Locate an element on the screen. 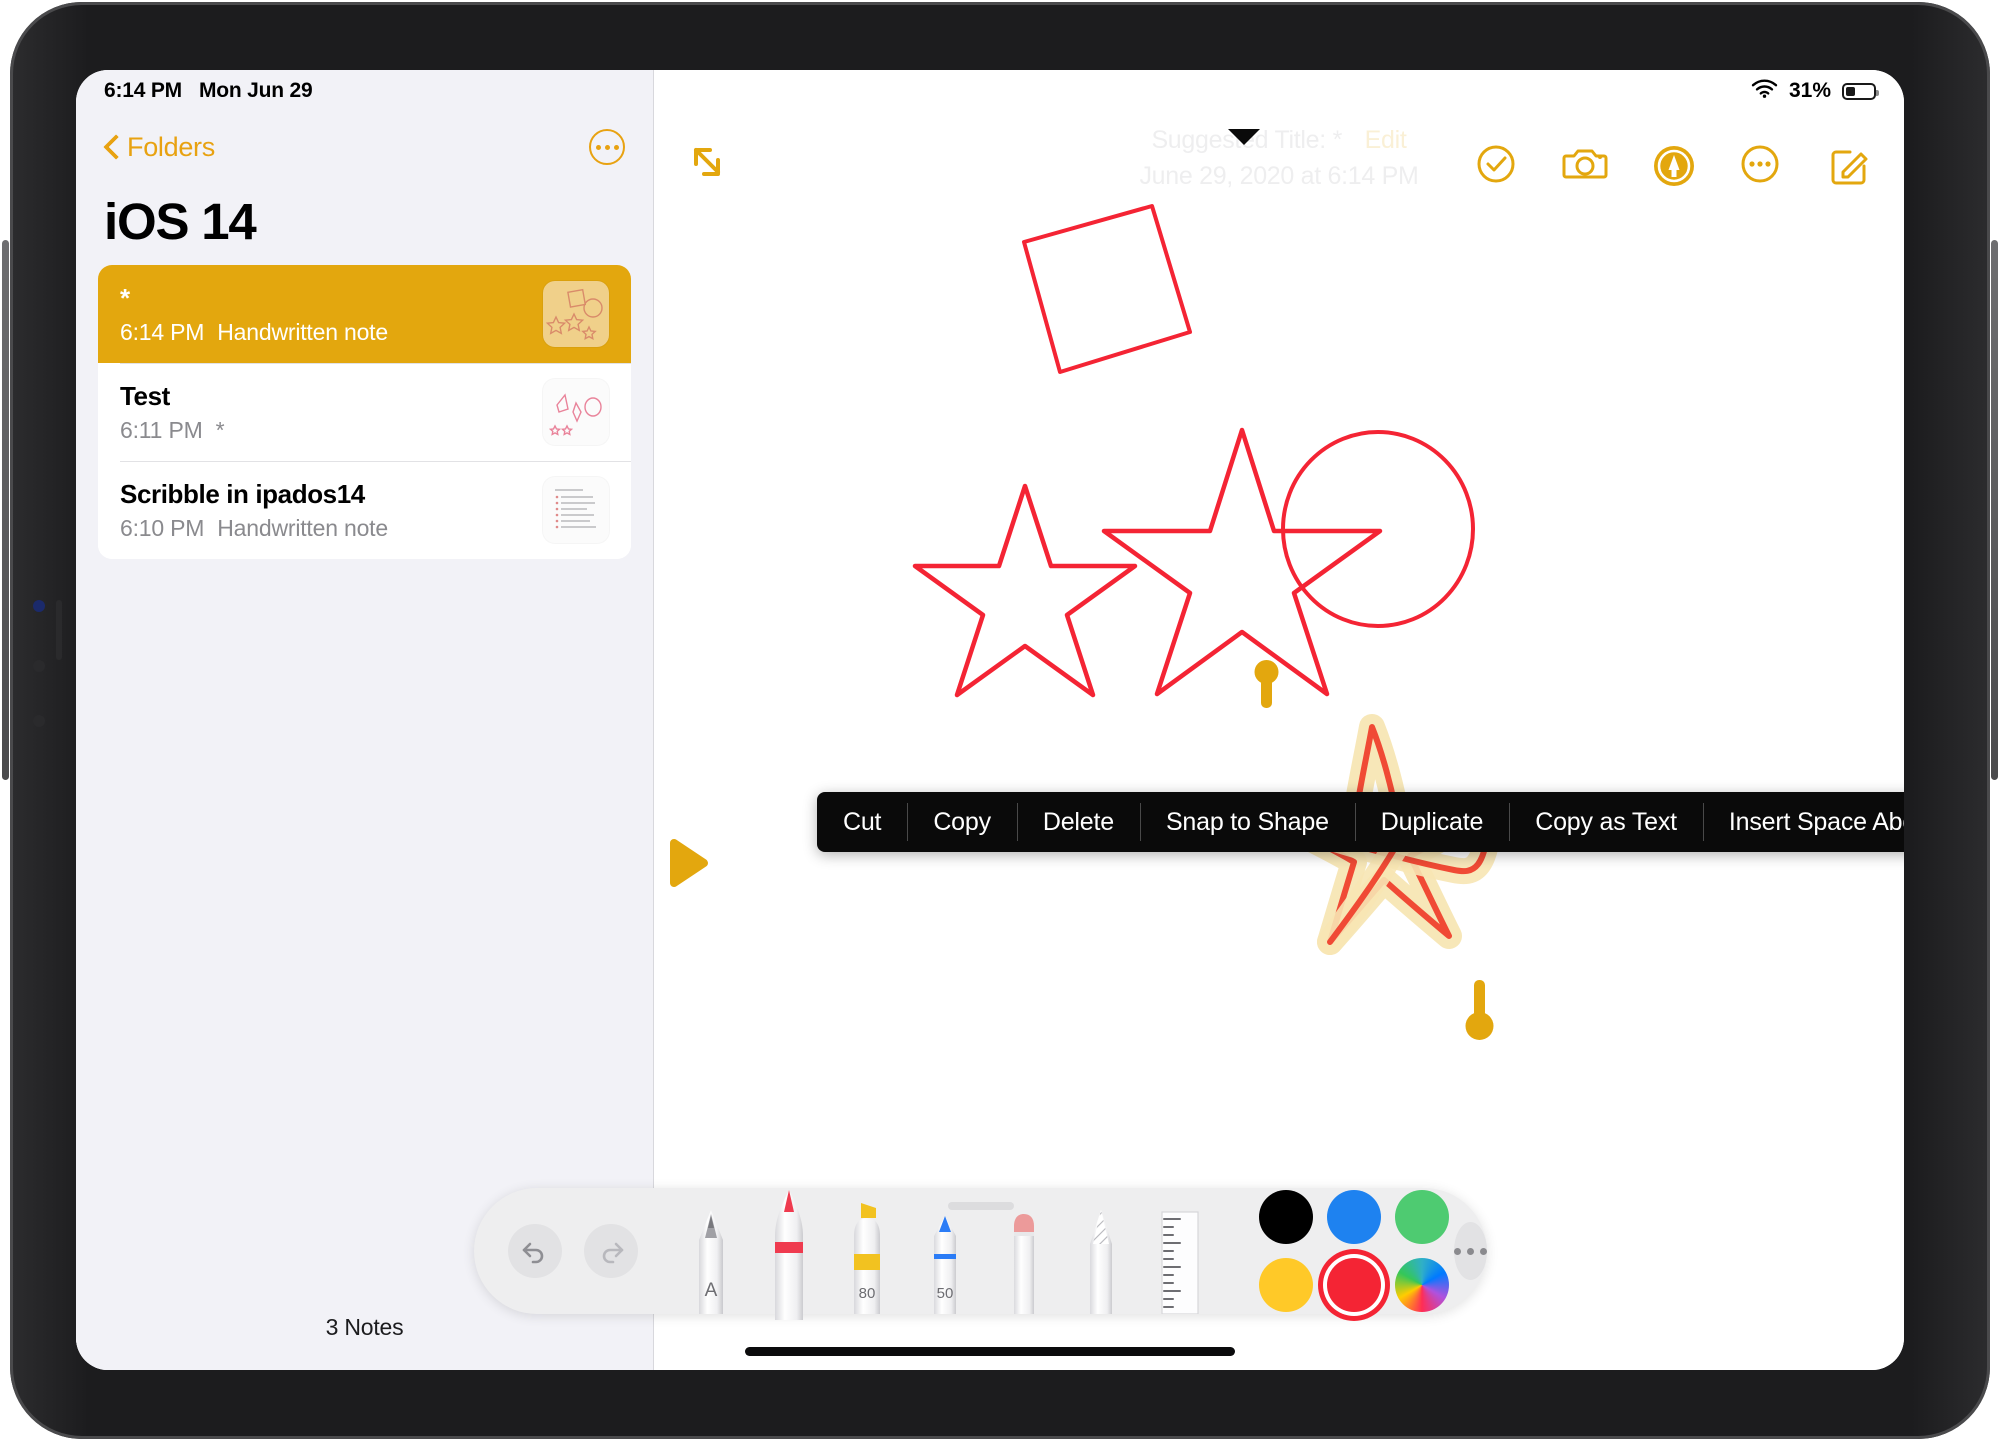 The width and height of the screenshot is (2000, 1441). note-toolbar-actions is located at coordinates (1672, 164).